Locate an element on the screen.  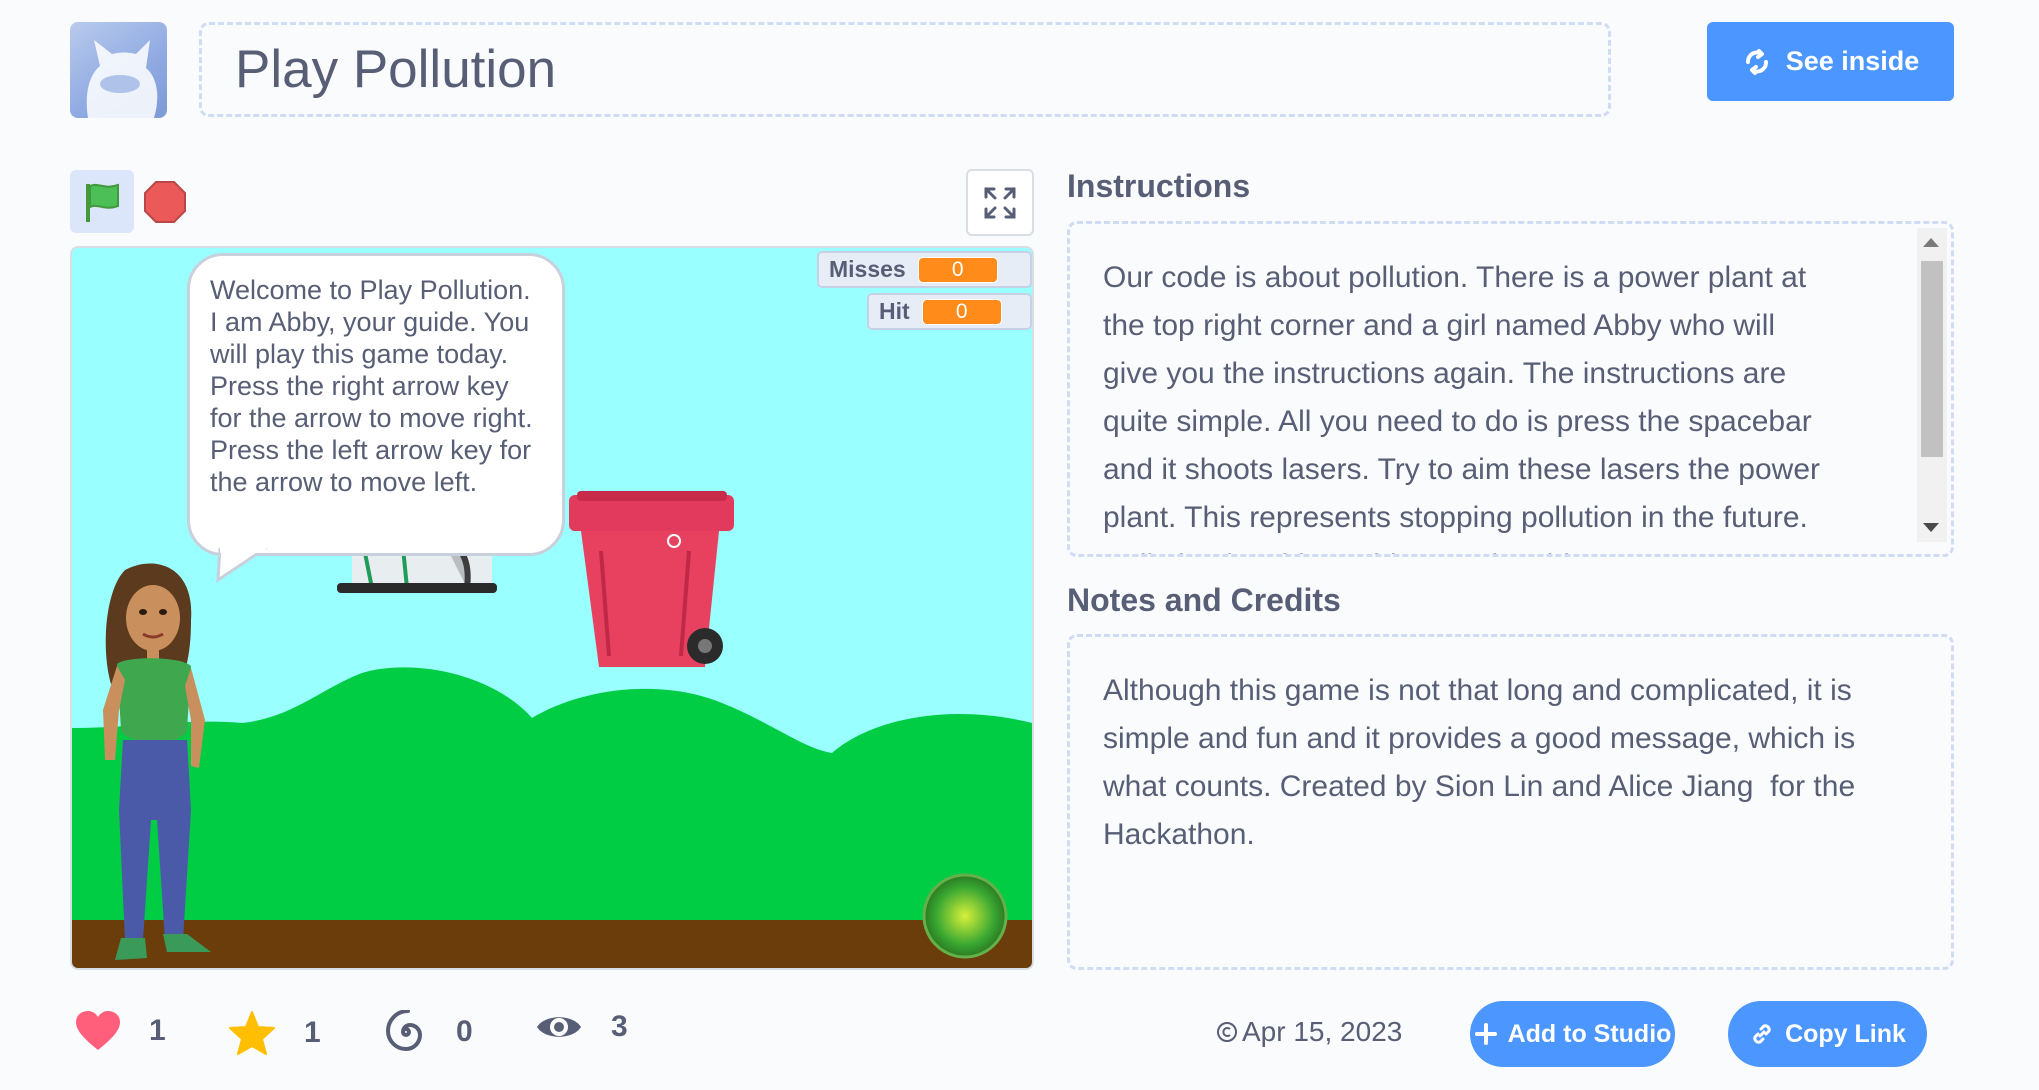
notes-heading: Notes and Credits is located at coordinates (1204, 600).